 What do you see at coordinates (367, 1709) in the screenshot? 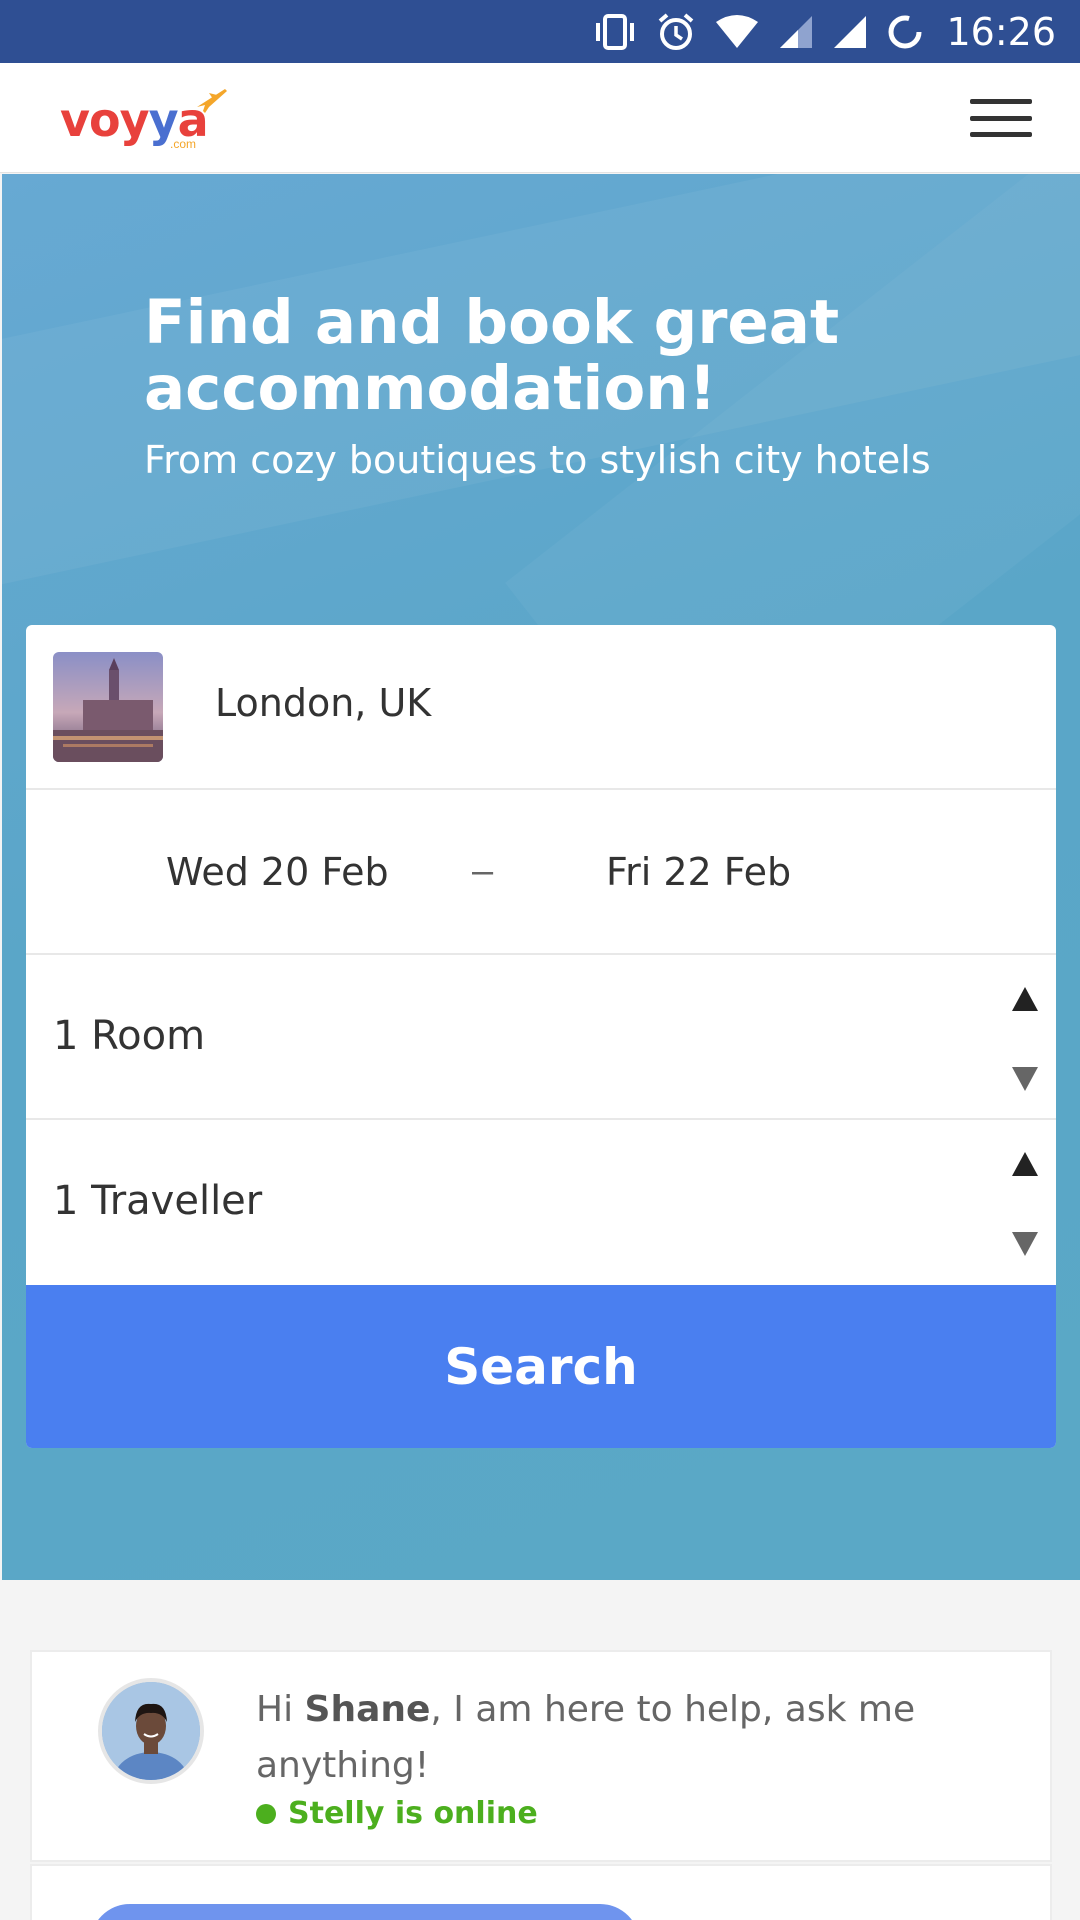
I see `user-name: Shane` at bounding box center [367, 1709].